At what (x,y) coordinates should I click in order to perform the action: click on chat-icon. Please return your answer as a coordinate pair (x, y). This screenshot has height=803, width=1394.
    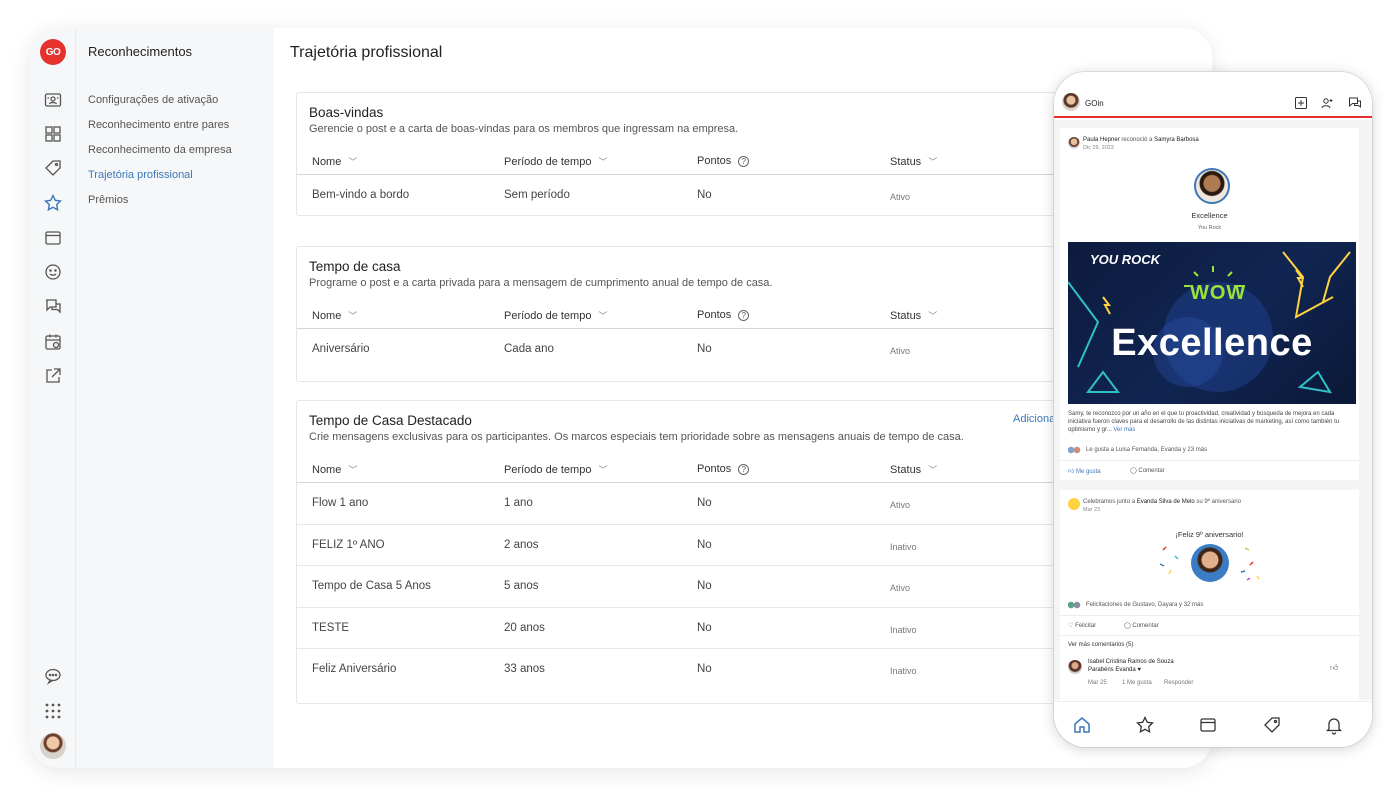
    Looking at the image, I should click on (53, 307).